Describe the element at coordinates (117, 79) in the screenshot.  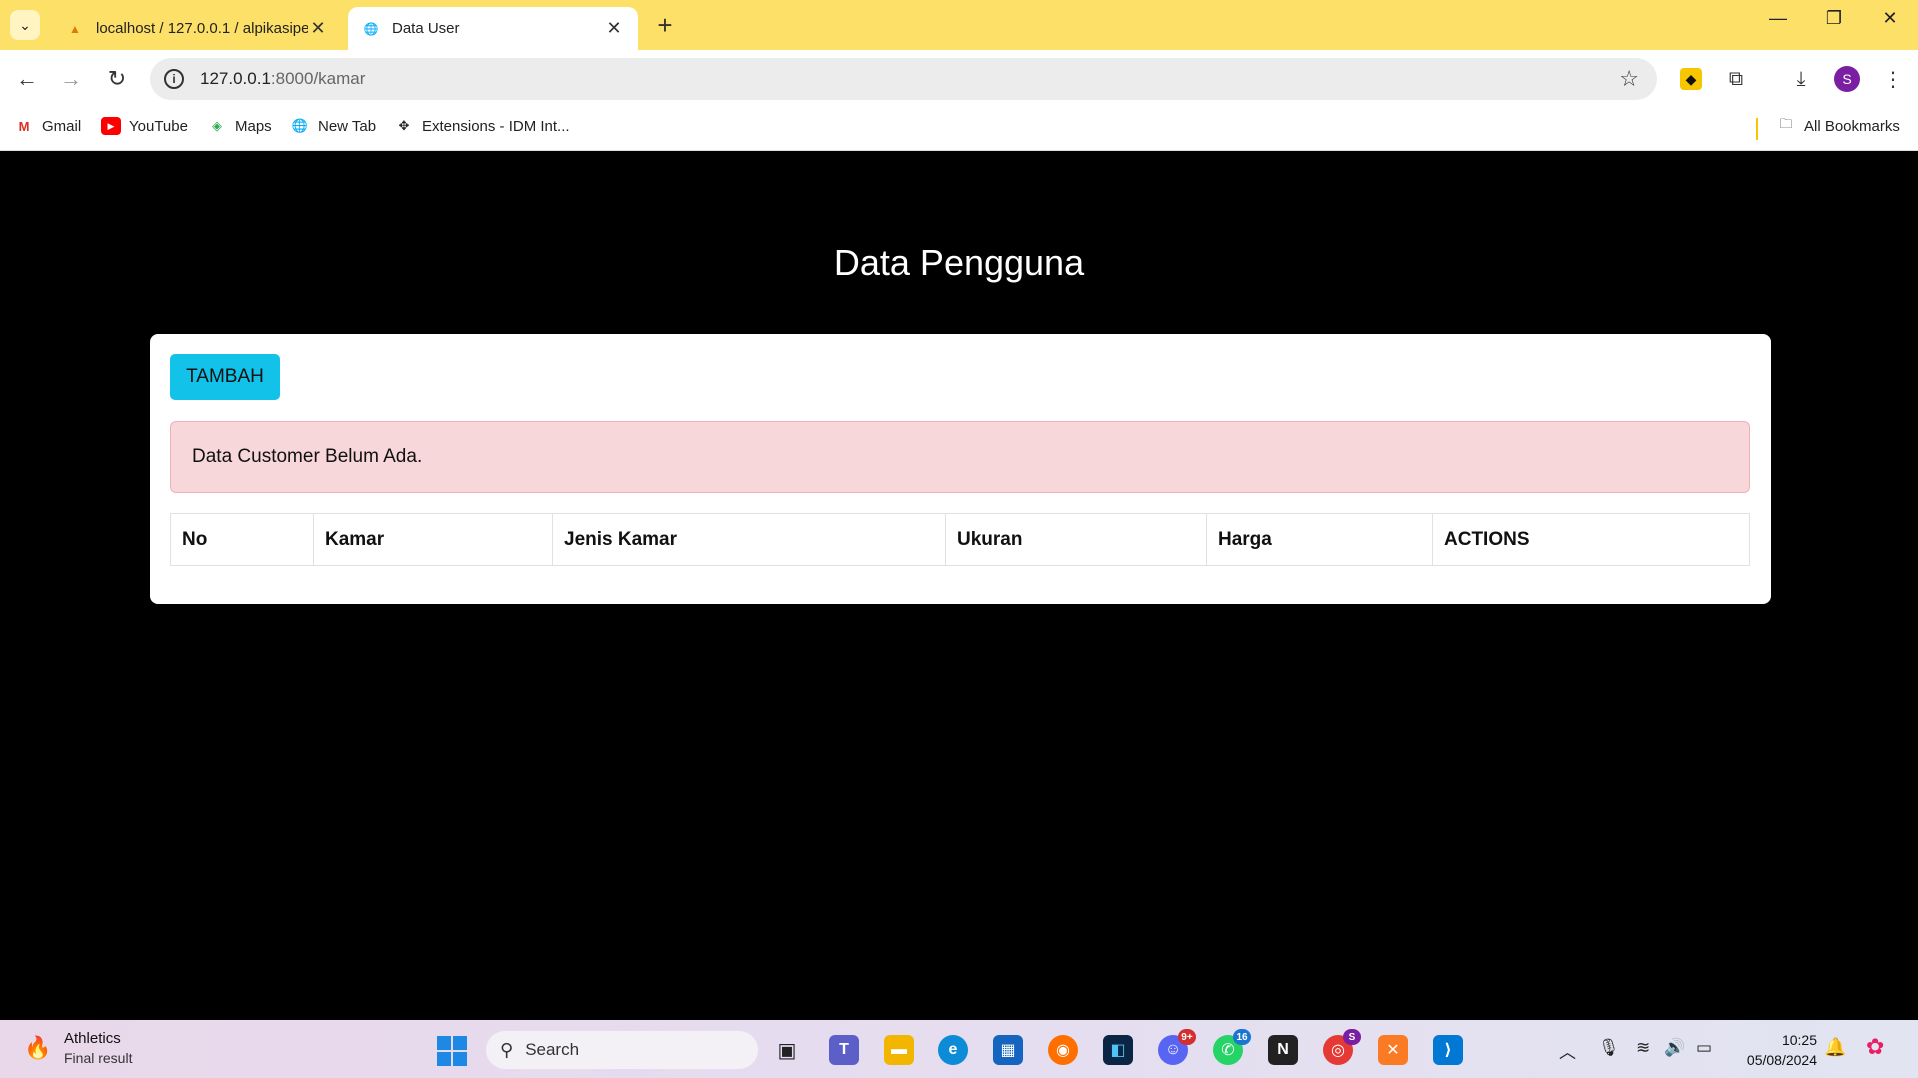
I see `reload-button: ↻` at that location.